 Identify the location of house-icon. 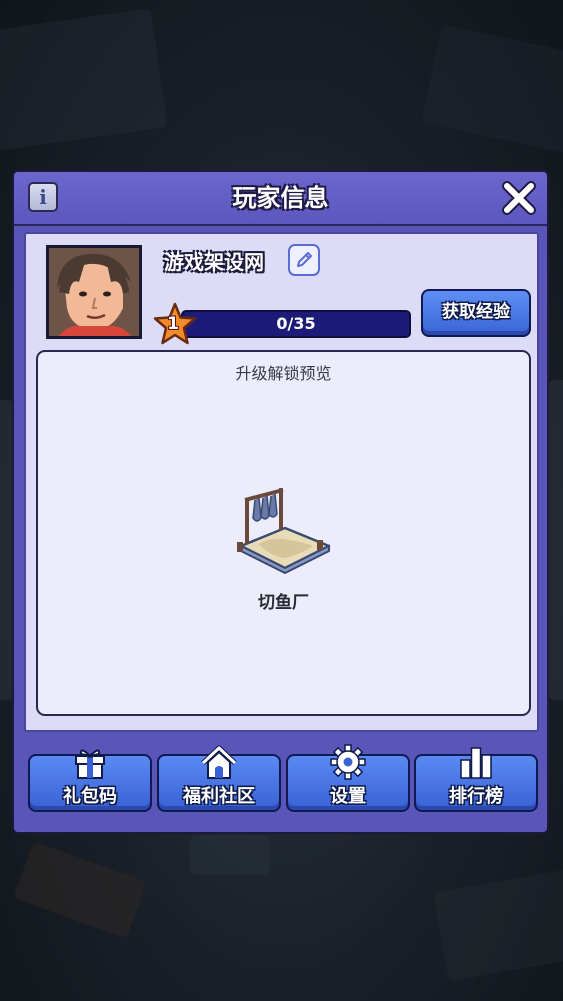
(219, 762).